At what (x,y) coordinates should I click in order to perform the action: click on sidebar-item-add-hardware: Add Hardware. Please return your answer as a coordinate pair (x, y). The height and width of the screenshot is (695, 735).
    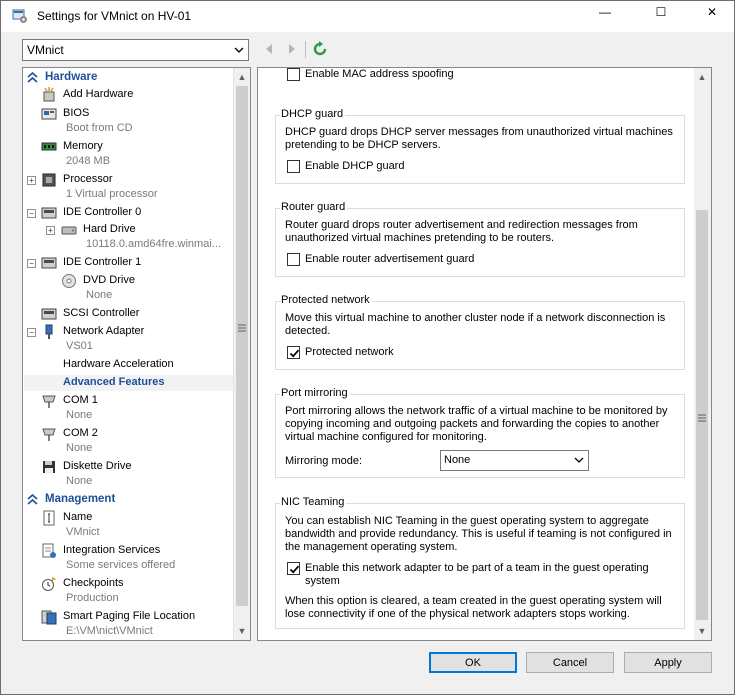
    Looking at the image, I should click on (128, 95).